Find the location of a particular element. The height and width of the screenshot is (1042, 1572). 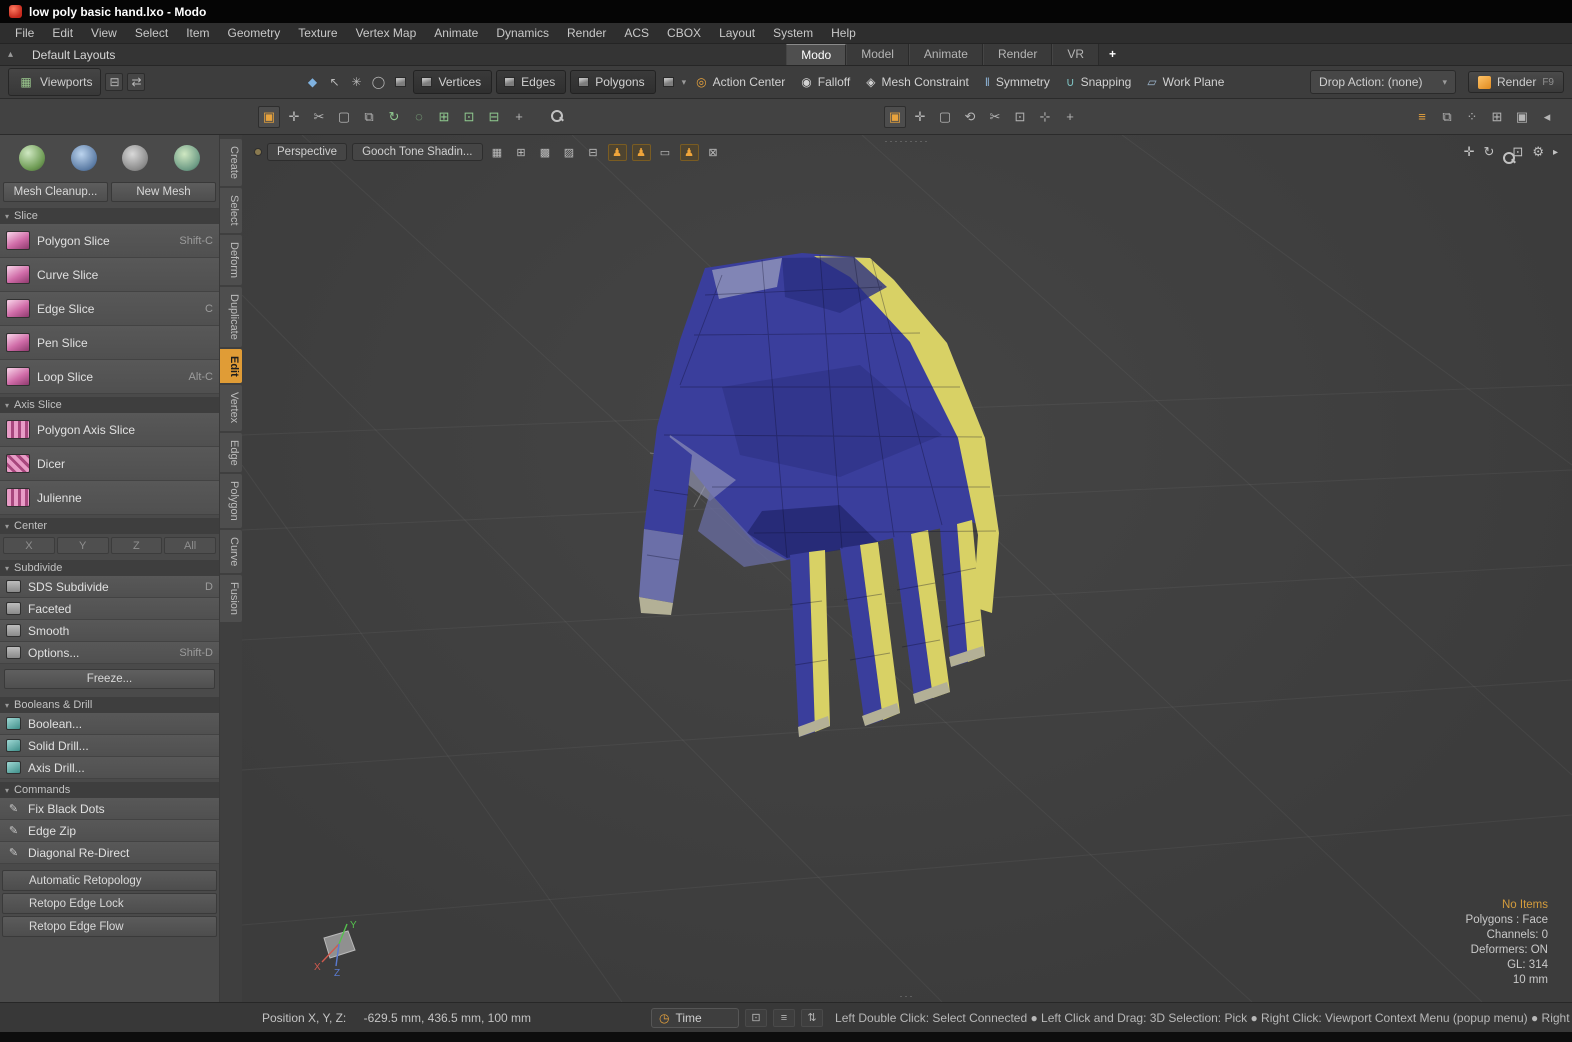

menu-cbox: CBOX is located at coordinates (684, 33).